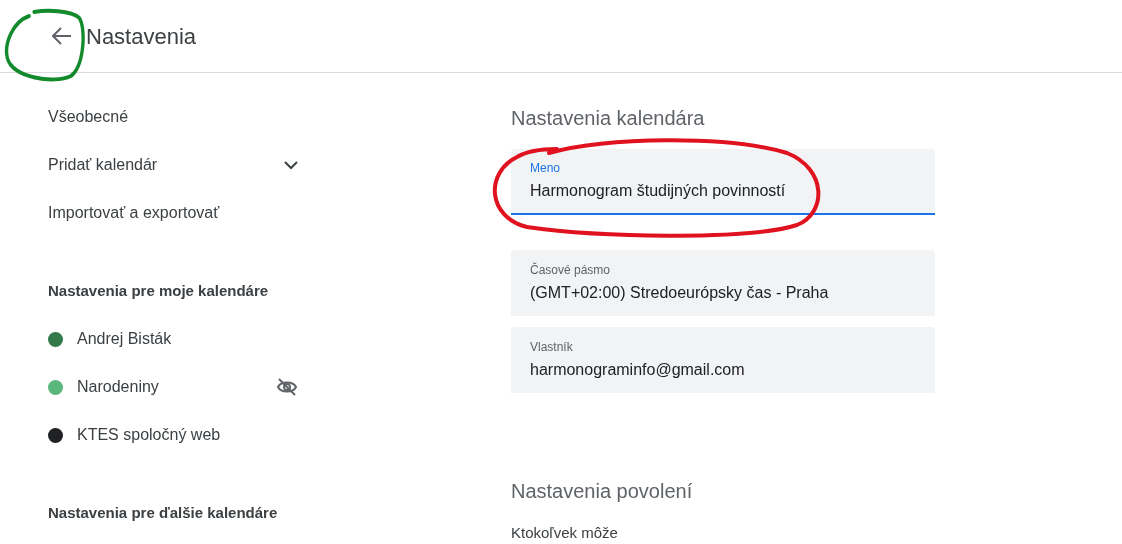 The height and width of the screenshot is (544, 1122). I want to click on page-title: Nastavenia, so click(141, 36).